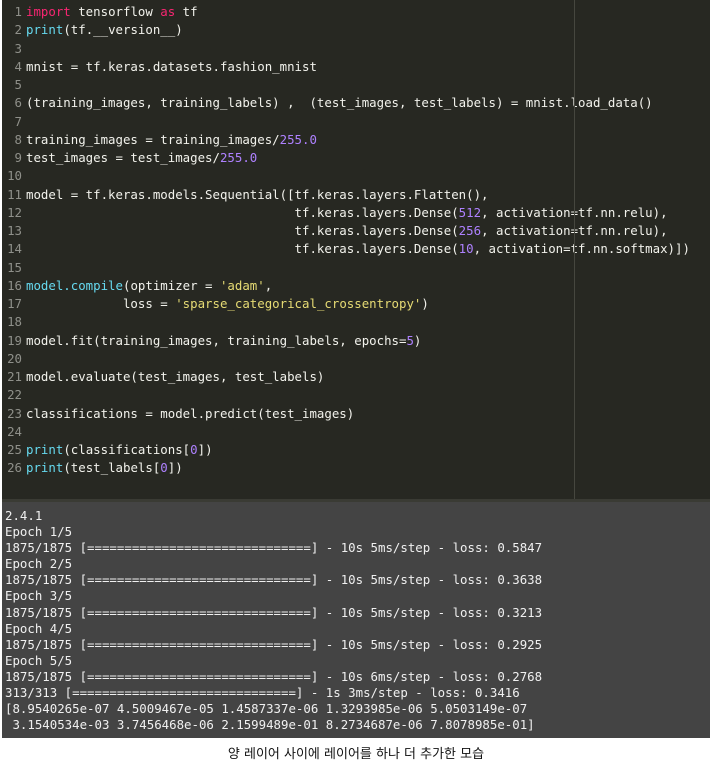 This screenshot has height=765, width=712. I want to click on code-line: 25 print(classifications[0]), so click(356, 450).